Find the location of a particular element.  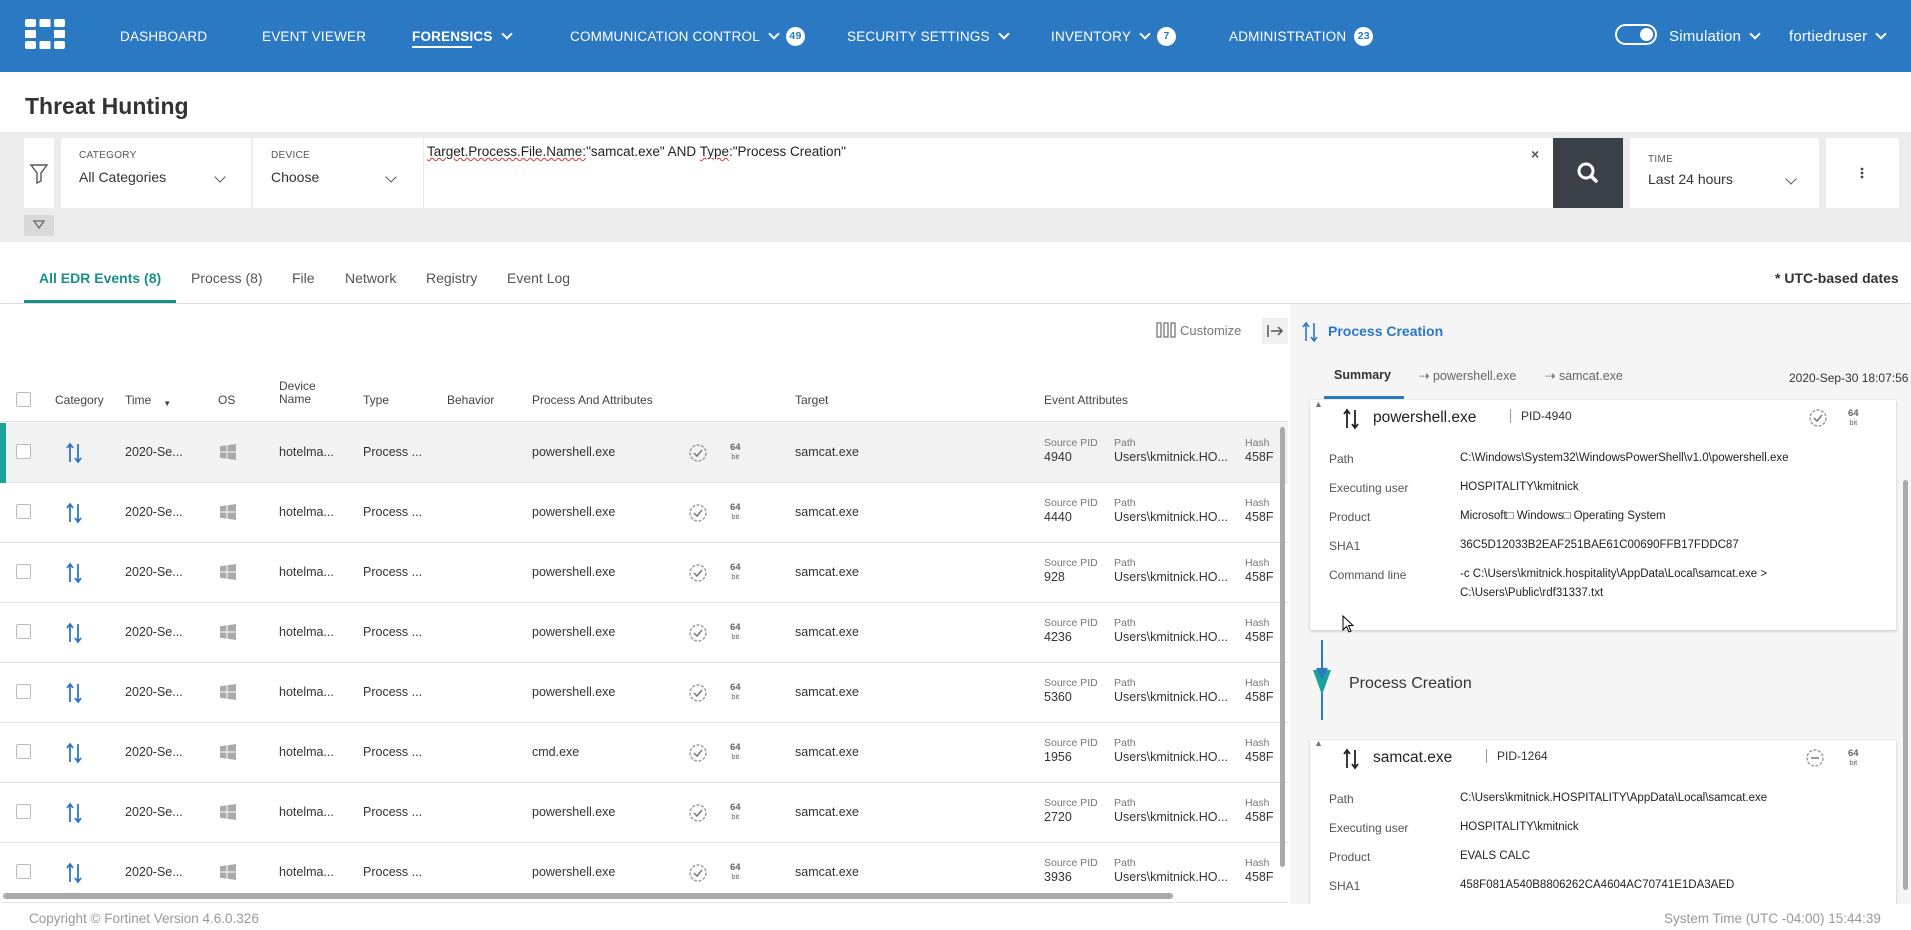

tab-registry: Registry is located at coordinates (451, 278).